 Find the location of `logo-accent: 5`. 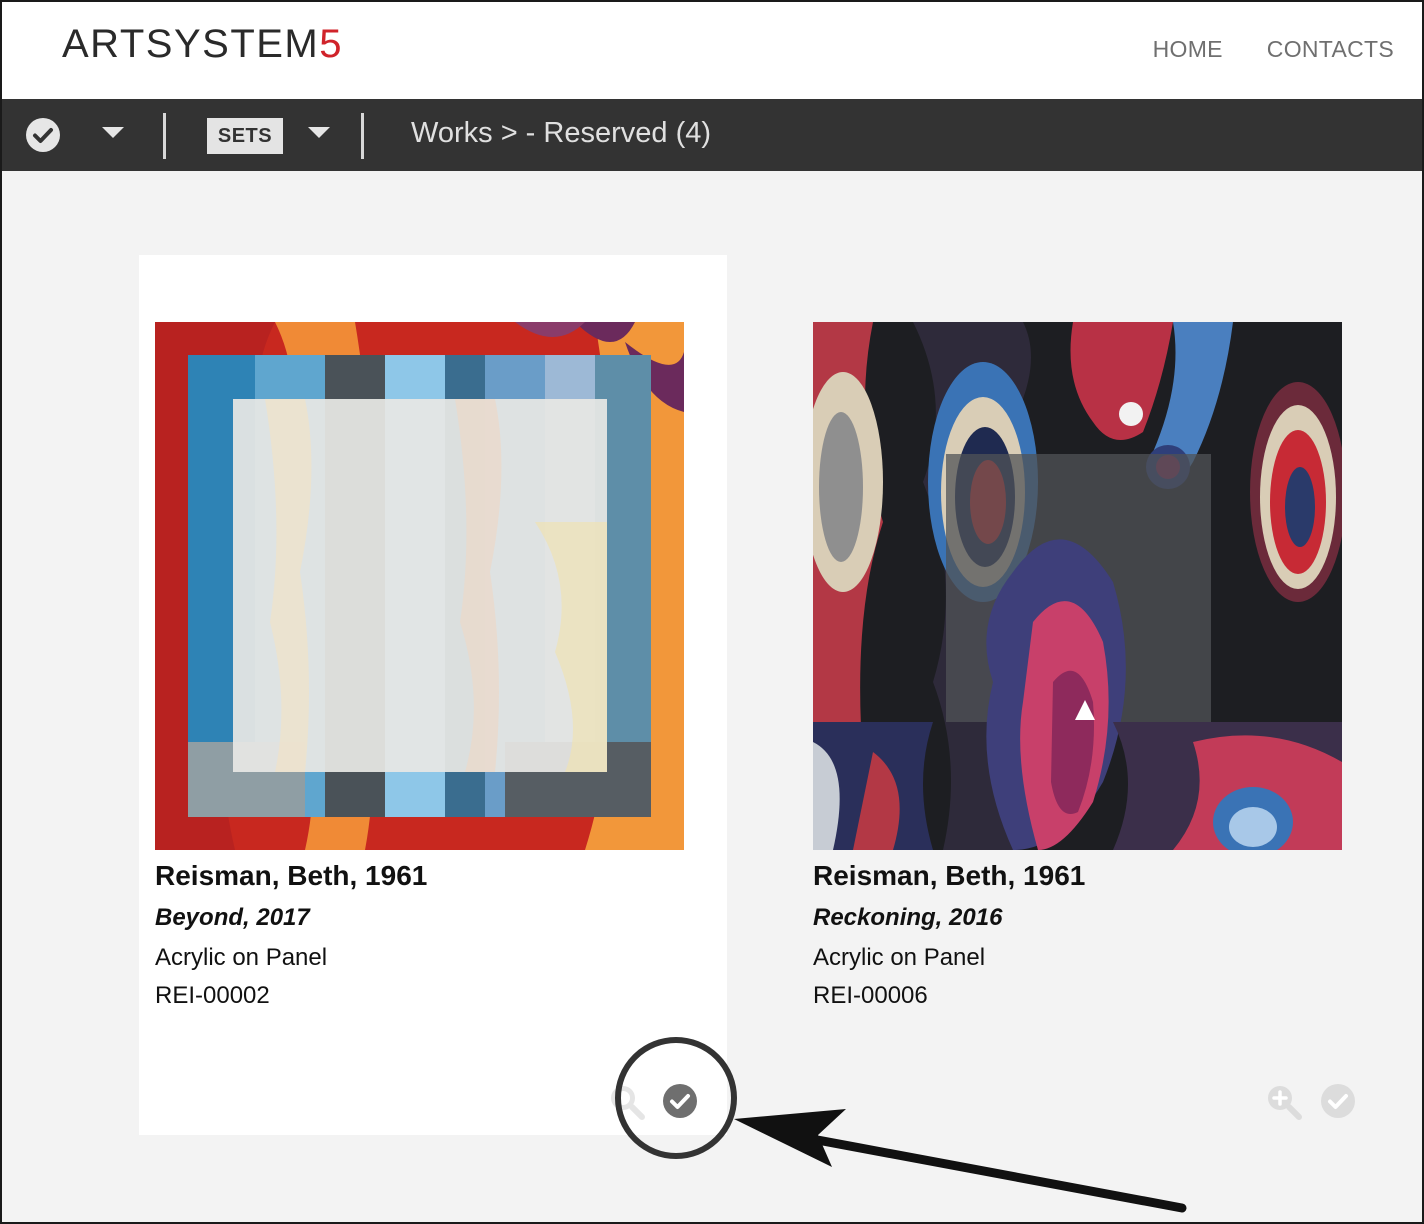

logo-accent: 5 is located at coordinates (331, 44).